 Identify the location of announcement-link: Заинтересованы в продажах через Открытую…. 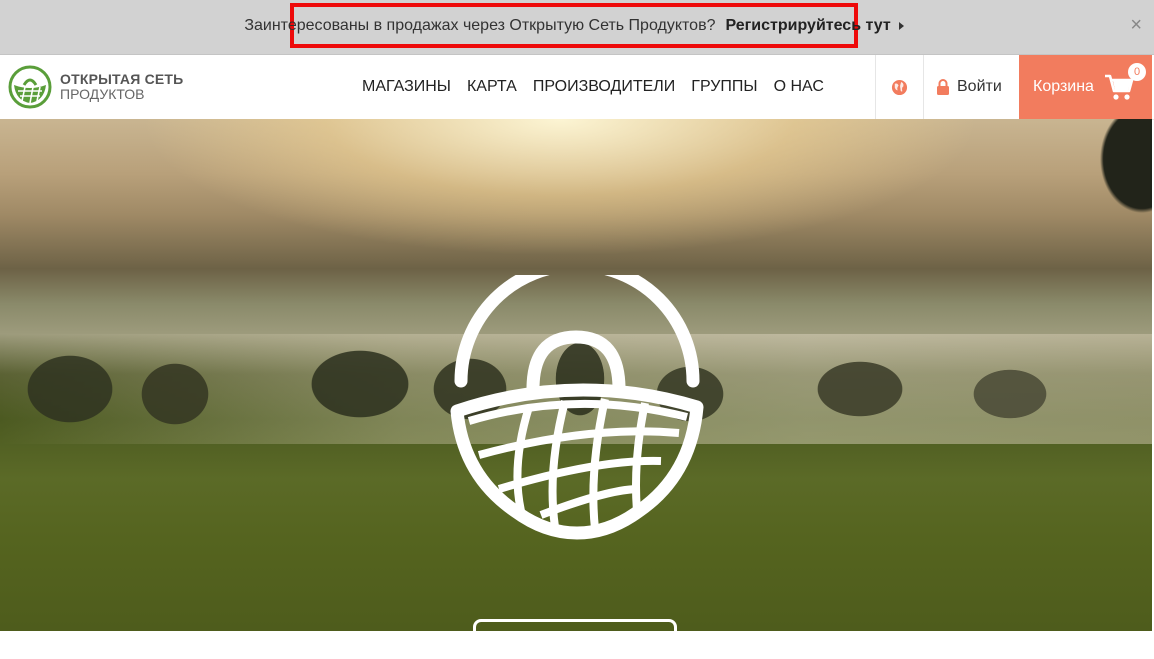
(574, 25).